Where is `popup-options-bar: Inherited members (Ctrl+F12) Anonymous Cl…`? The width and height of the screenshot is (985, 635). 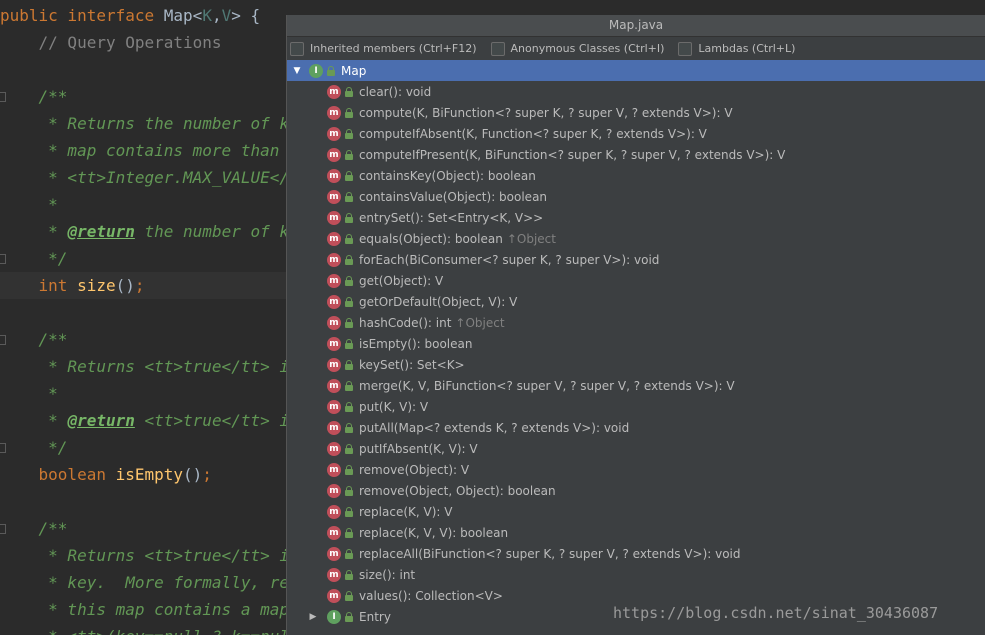
popup-options-bar: Inherited members (Ctrl+F12) Anonymous Cl… is located at coordinates (636, 48).